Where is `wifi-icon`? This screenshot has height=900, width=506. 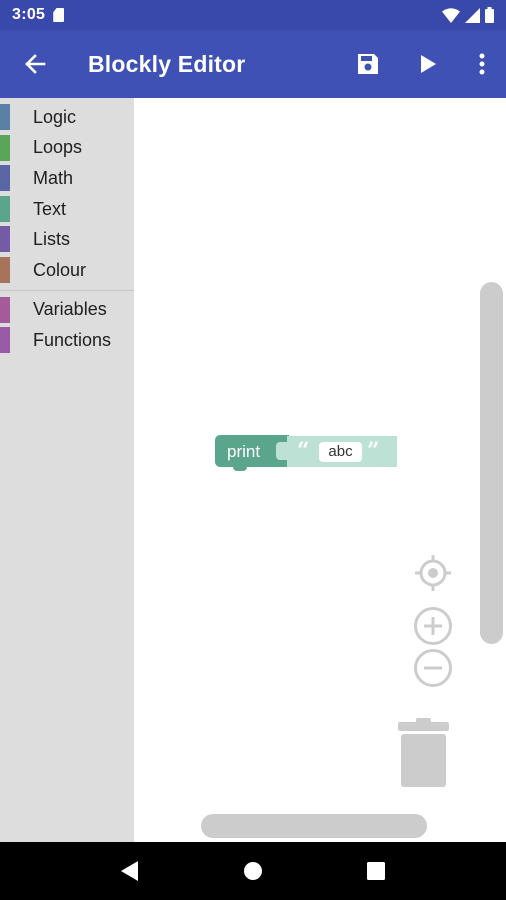 wifi-icon is located at coordinates (451, 15).